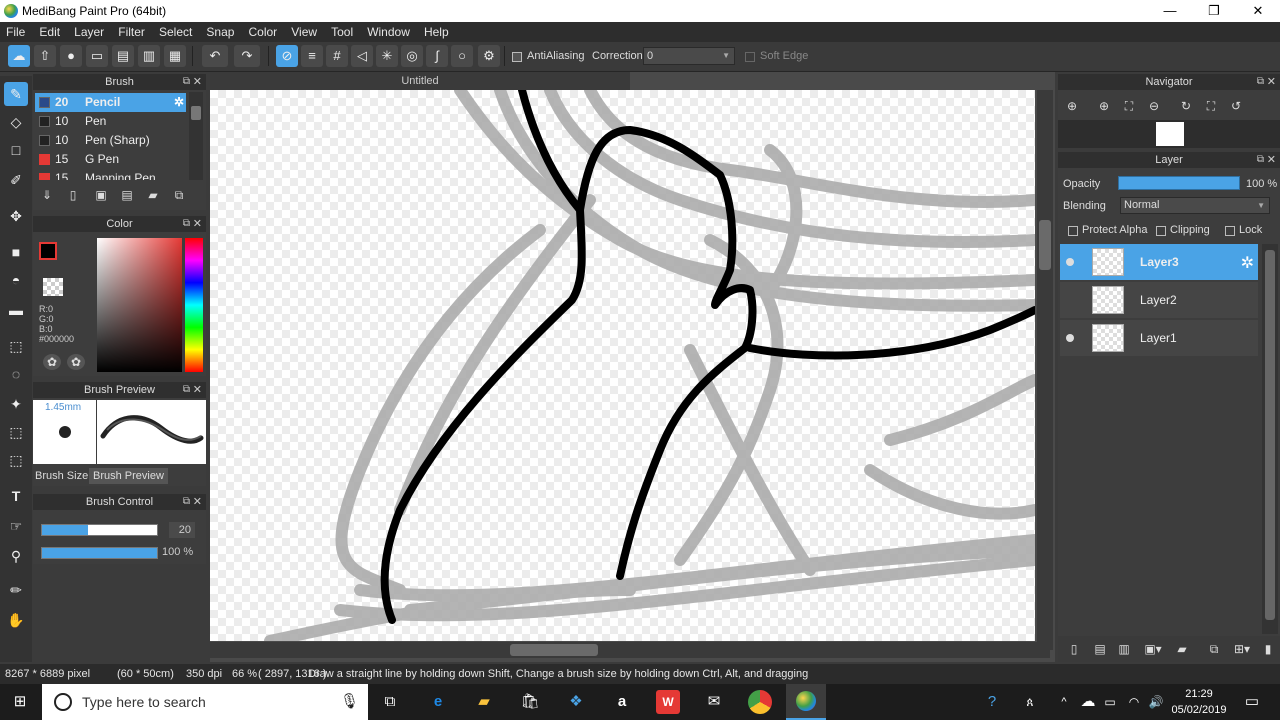  I want to click on transparent-color-swatch, so click(53, 287).